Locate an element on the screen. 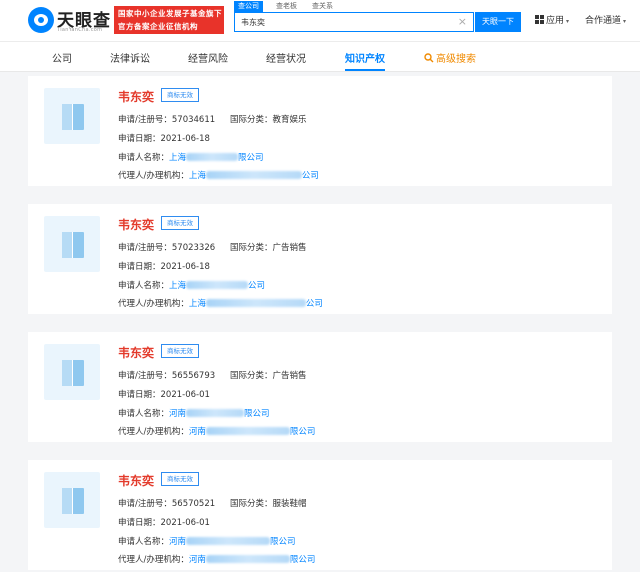  applicant-link: 上海 限公司 is located at coordinates (216, 158).